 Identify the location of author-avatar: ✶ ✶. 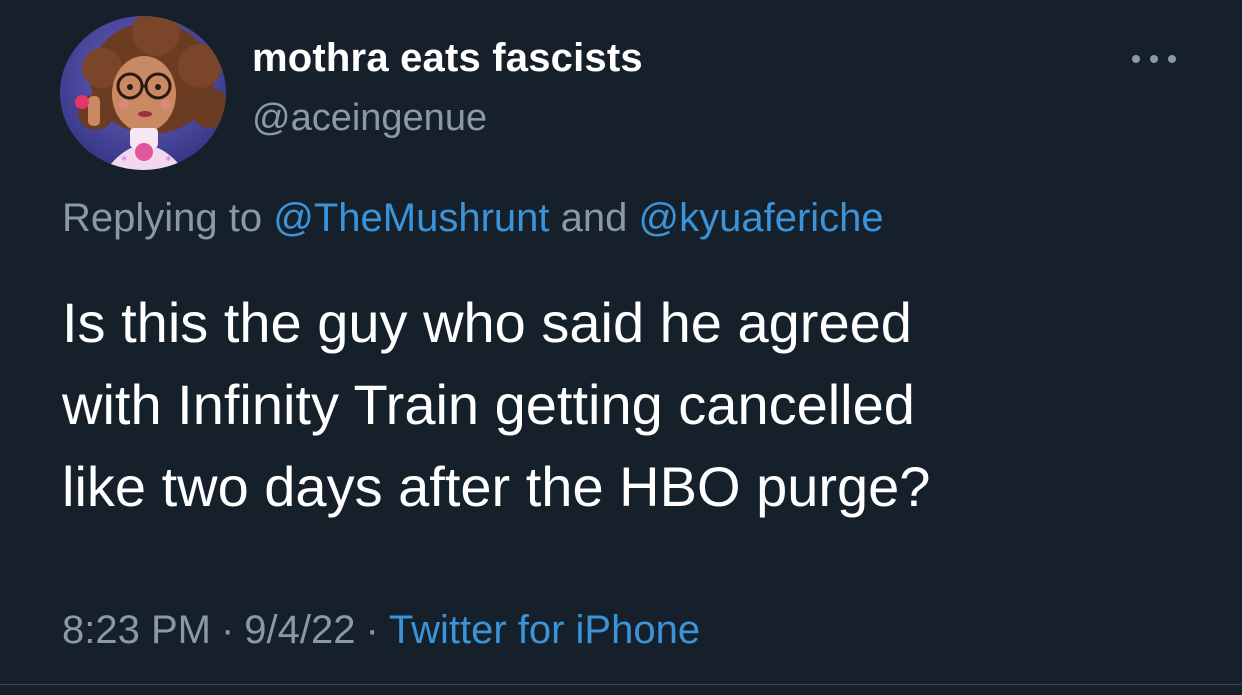
(143, 93).